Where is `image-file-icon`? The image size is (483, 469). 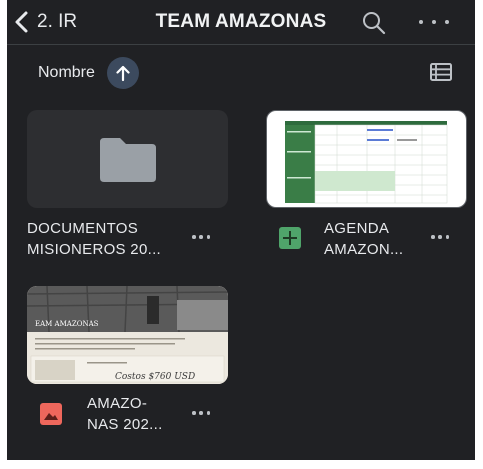 image-file-icon is located at coordinates (51, 414).